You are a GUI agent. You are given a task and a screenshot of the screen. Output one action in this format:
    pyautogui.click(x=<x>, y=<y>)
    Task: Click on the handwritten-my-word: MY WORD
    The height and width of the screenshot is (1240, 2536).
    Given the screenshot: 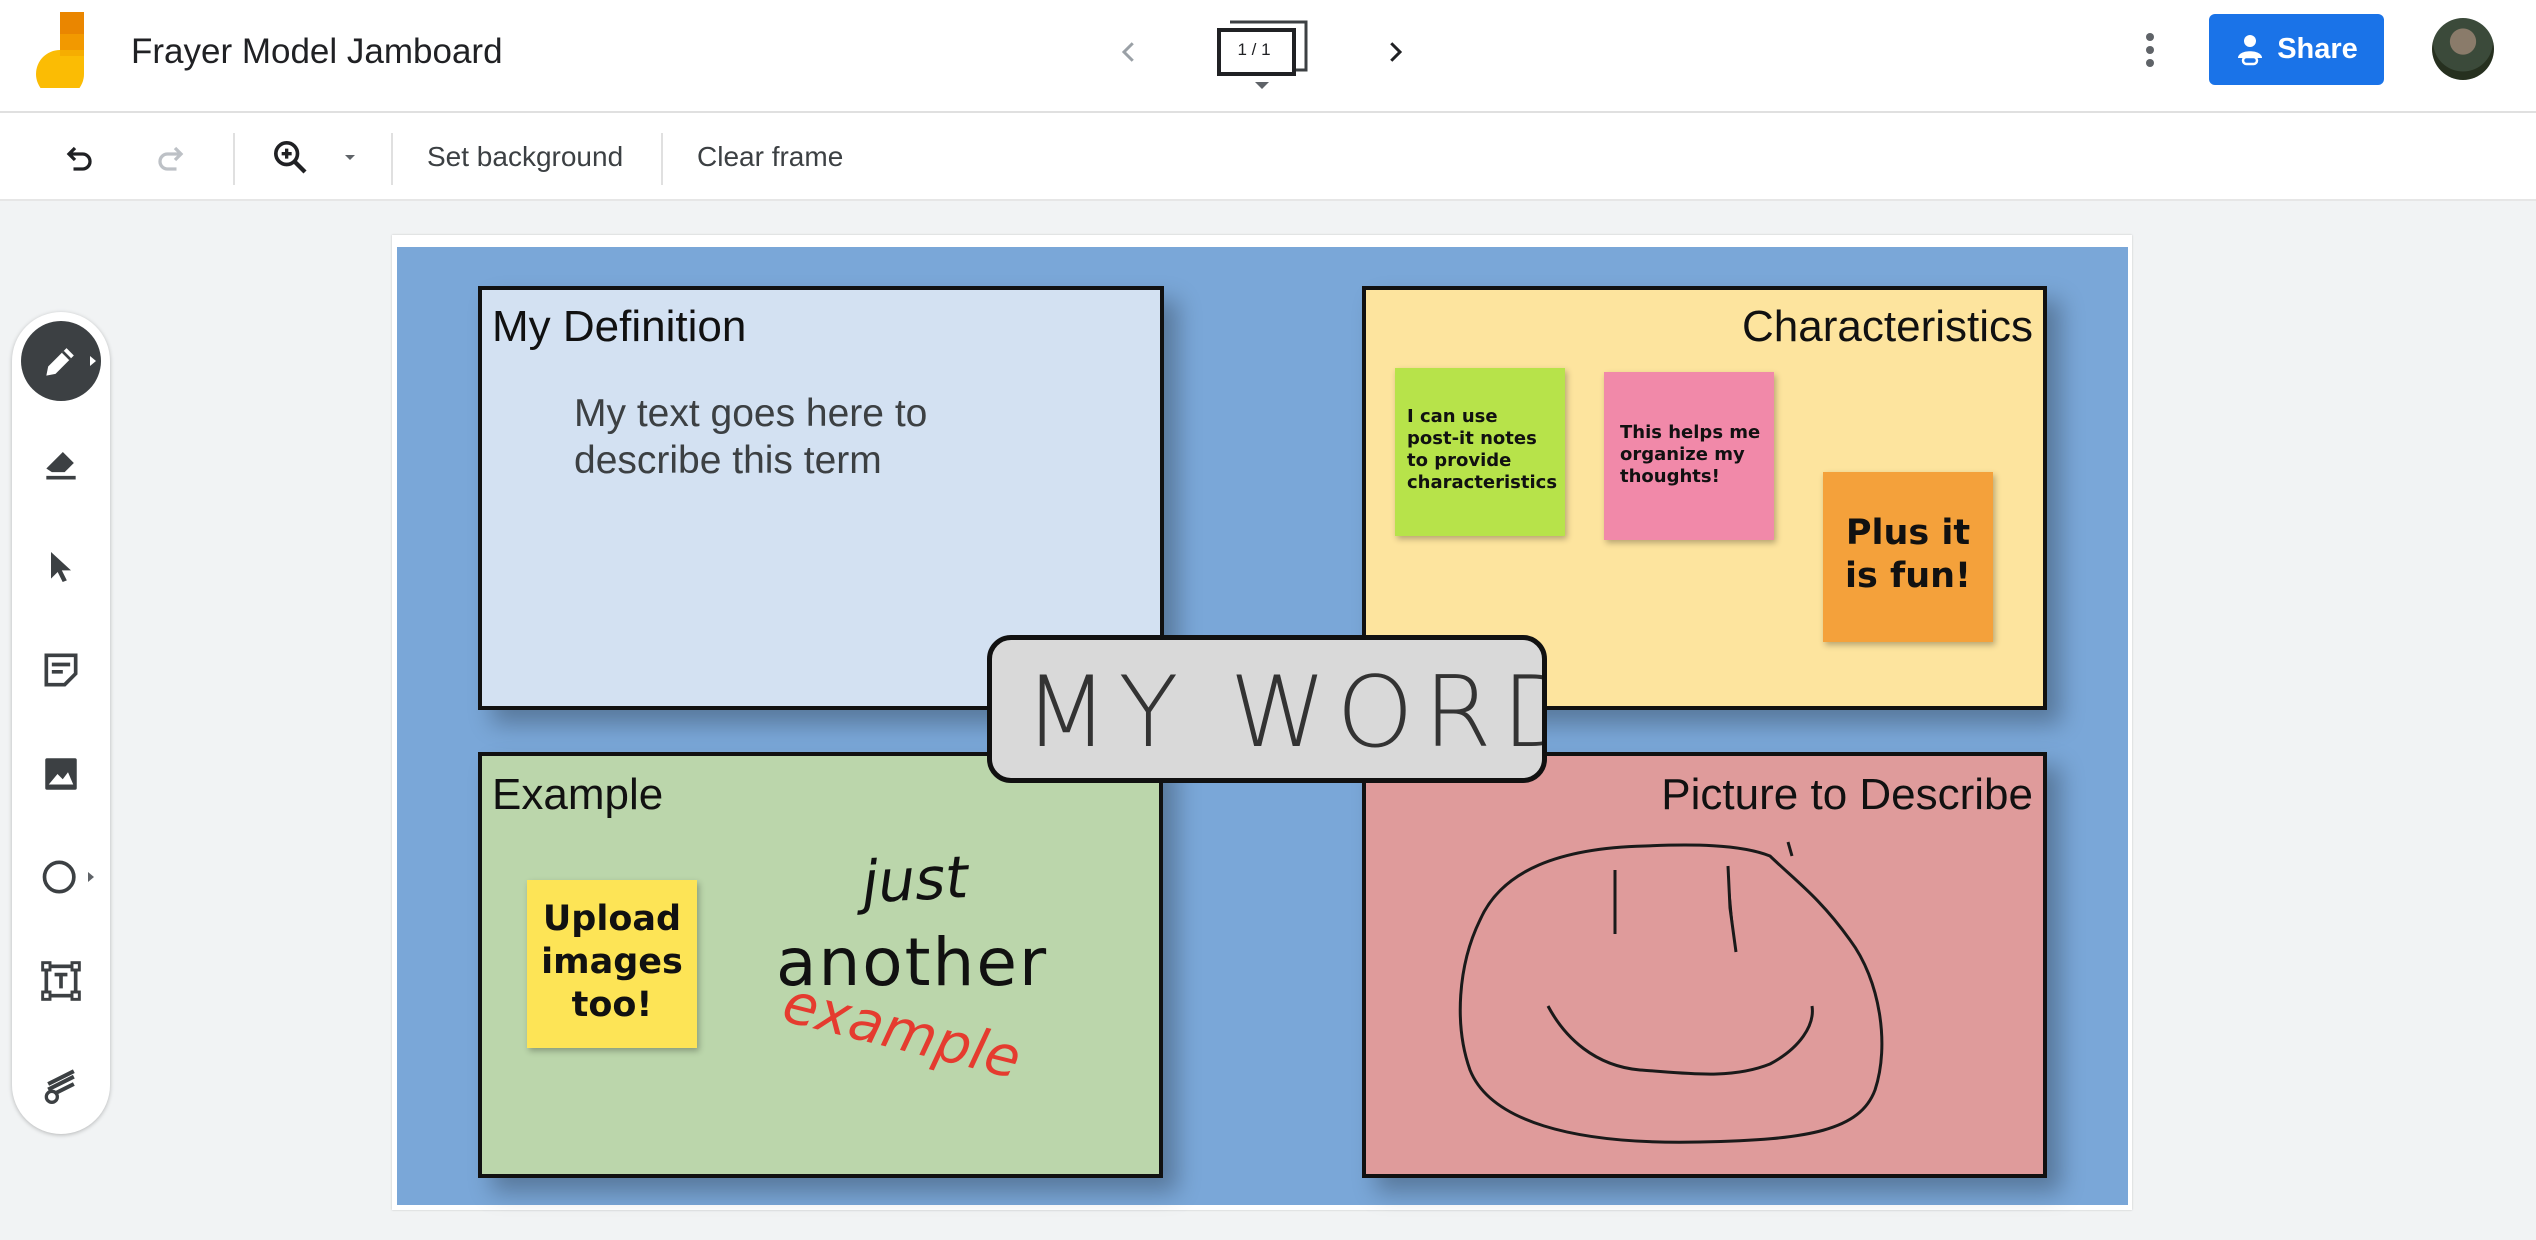 What is the action you would take?
    pyautogui.click(x=1300, y=713)
    